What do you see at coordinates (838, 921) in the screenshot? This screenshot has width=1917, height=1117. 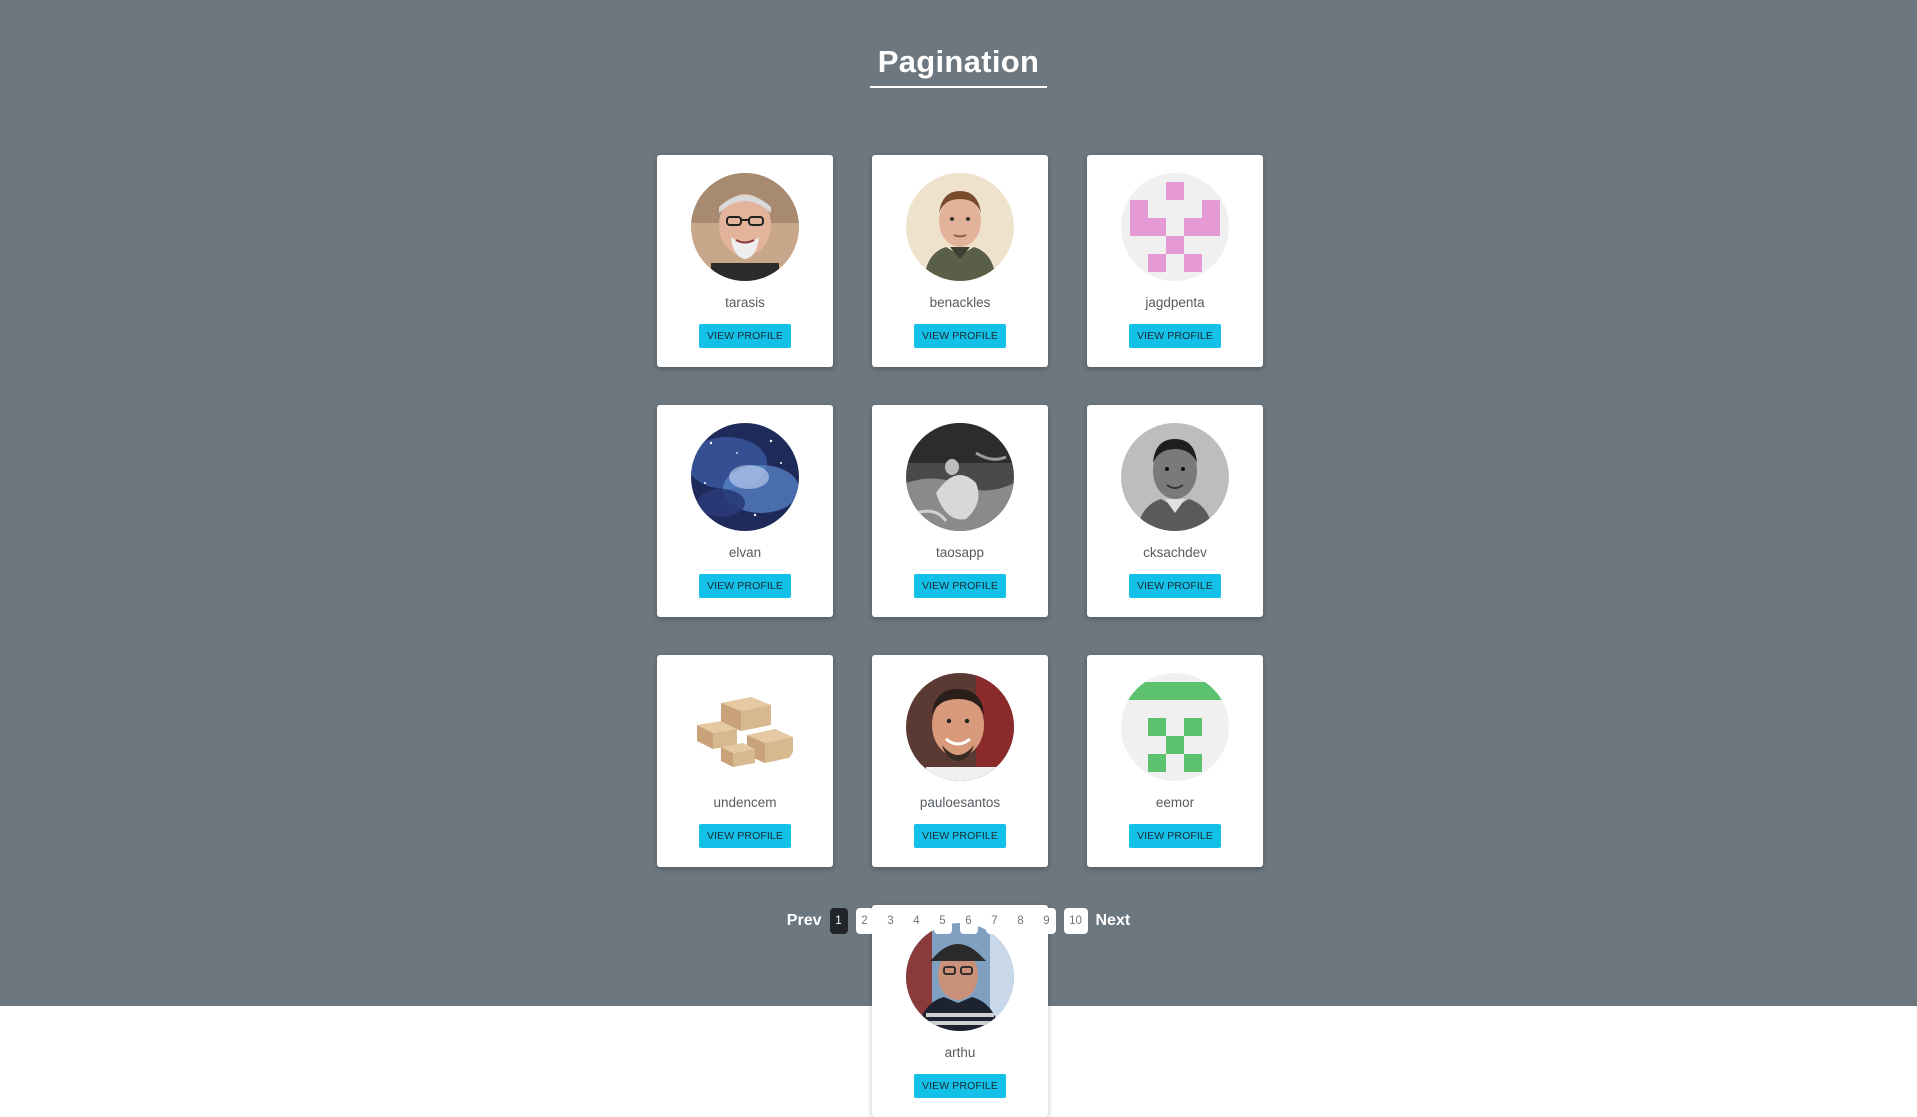 I see `page-button-1: 1` at bounding box center [838, 921].